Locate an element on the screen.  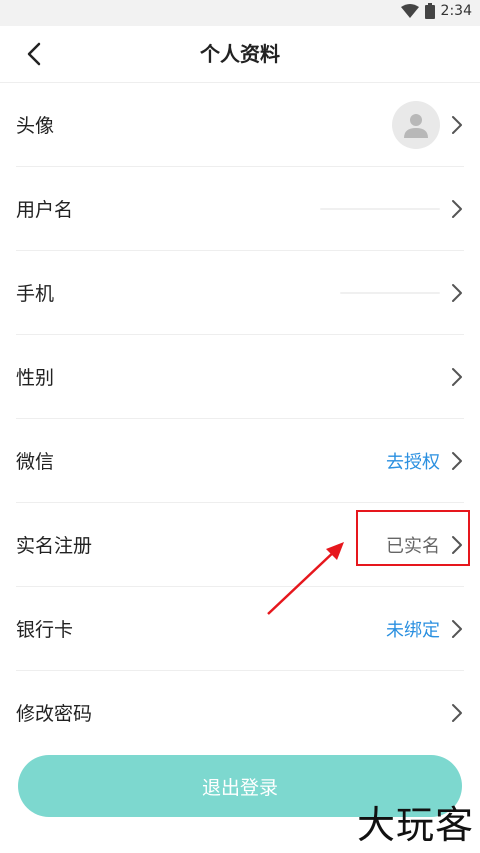
row-username: 用户名 is located at coordinates (240, 209).